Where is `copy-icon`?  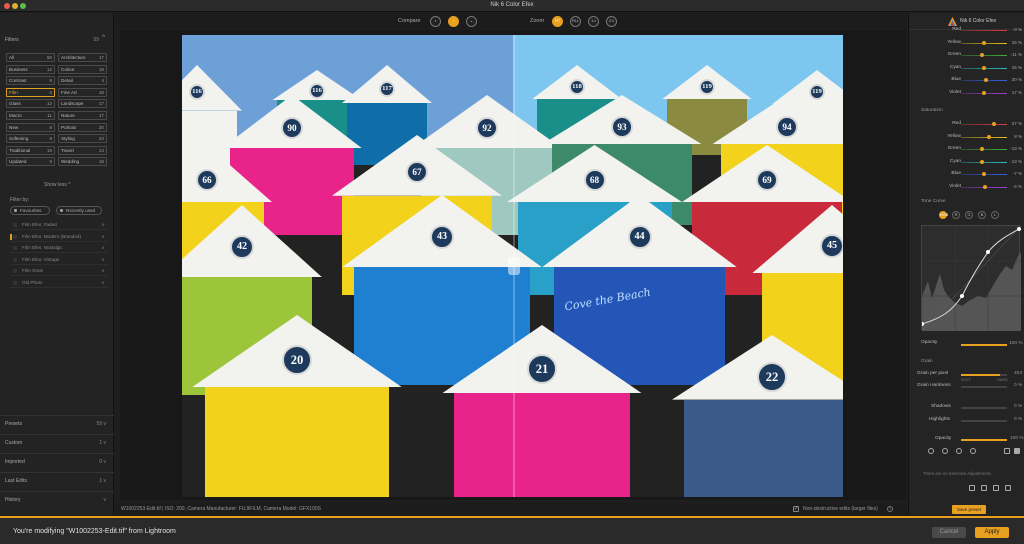 copy-icon is located at coordinates (984, 488).